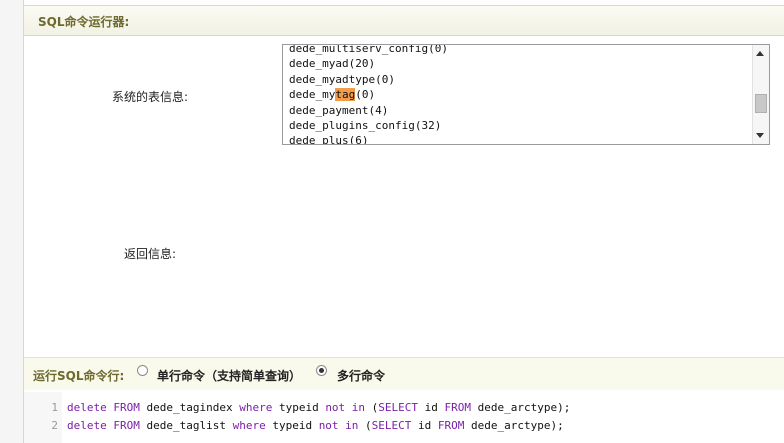  What do you see at coordinates (150, 97) in the screenshot?
I see `tables-info-label: 系统的表信息:` at bounding box center [150, 97].